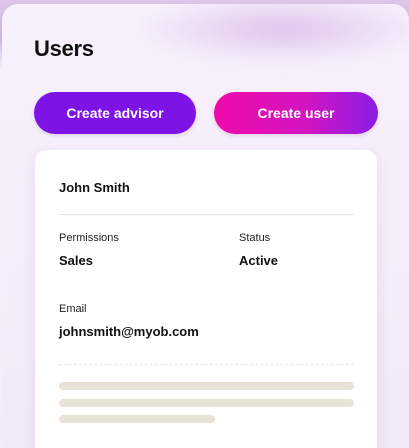  Describe the element at coordinates (206, 214) in the screenshot. I see `card-divider` at that location.